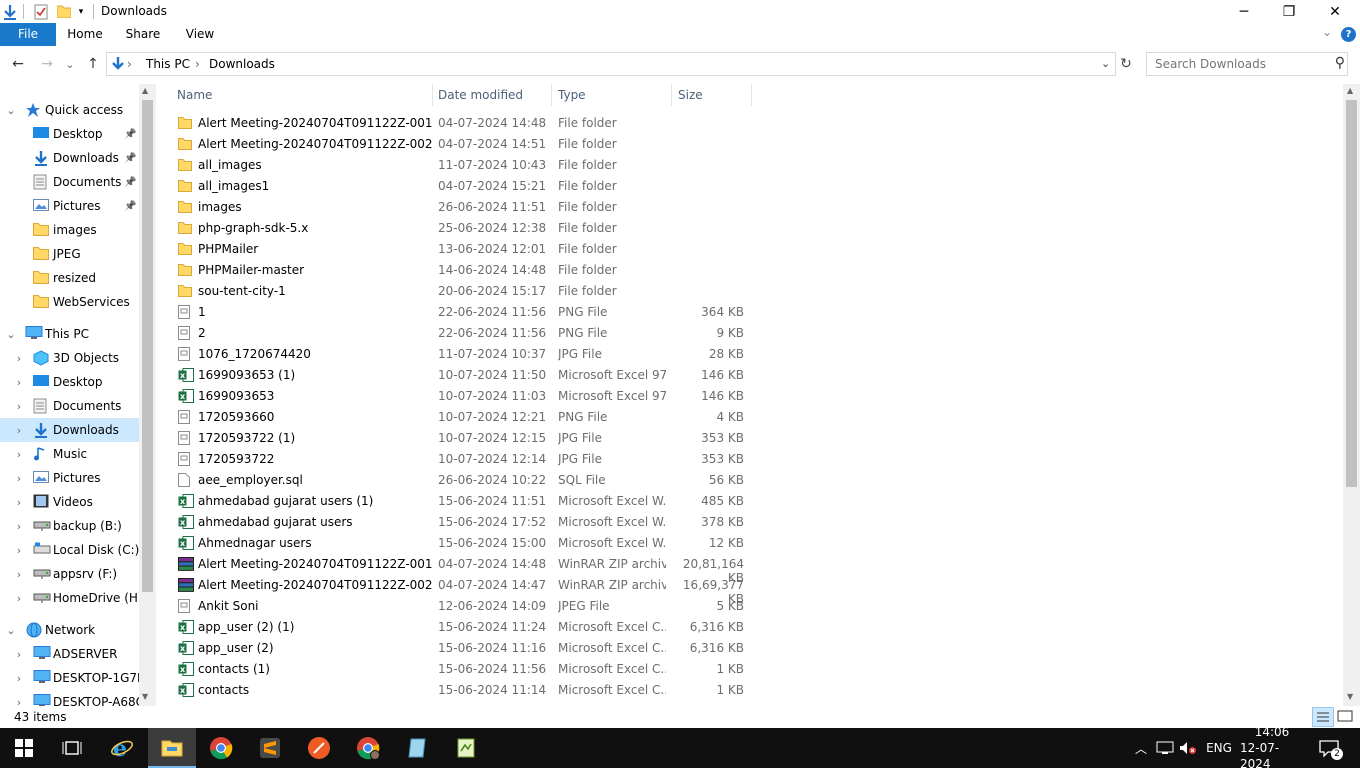 The height and width of the screenshot is (772, 1360). What do you see at coordinates (69, 182) in the screenshot?
I see `nav-item-documents: Documents 📌` at bounding box center [69, 182].